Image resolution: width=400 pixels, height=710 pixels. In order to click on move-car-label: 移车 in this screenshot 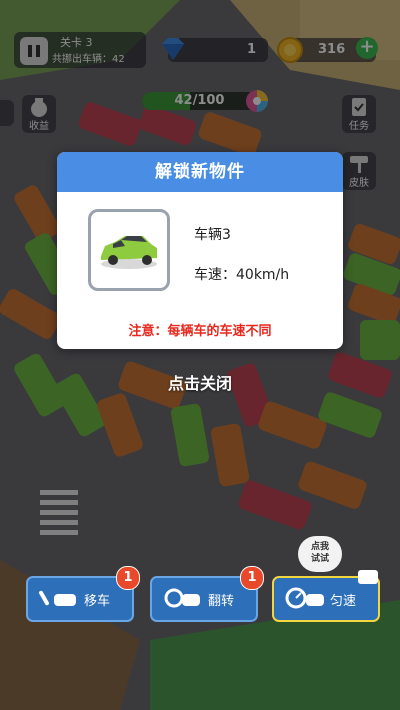, I will do `click(97, 601)`.